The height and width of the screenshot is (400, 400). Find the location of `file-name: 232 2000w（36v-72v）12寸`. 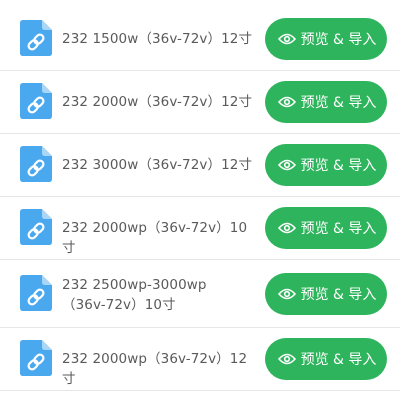

file-name: 232 2000w（36v-72v）12寸 is located at coordinates (157, 102).